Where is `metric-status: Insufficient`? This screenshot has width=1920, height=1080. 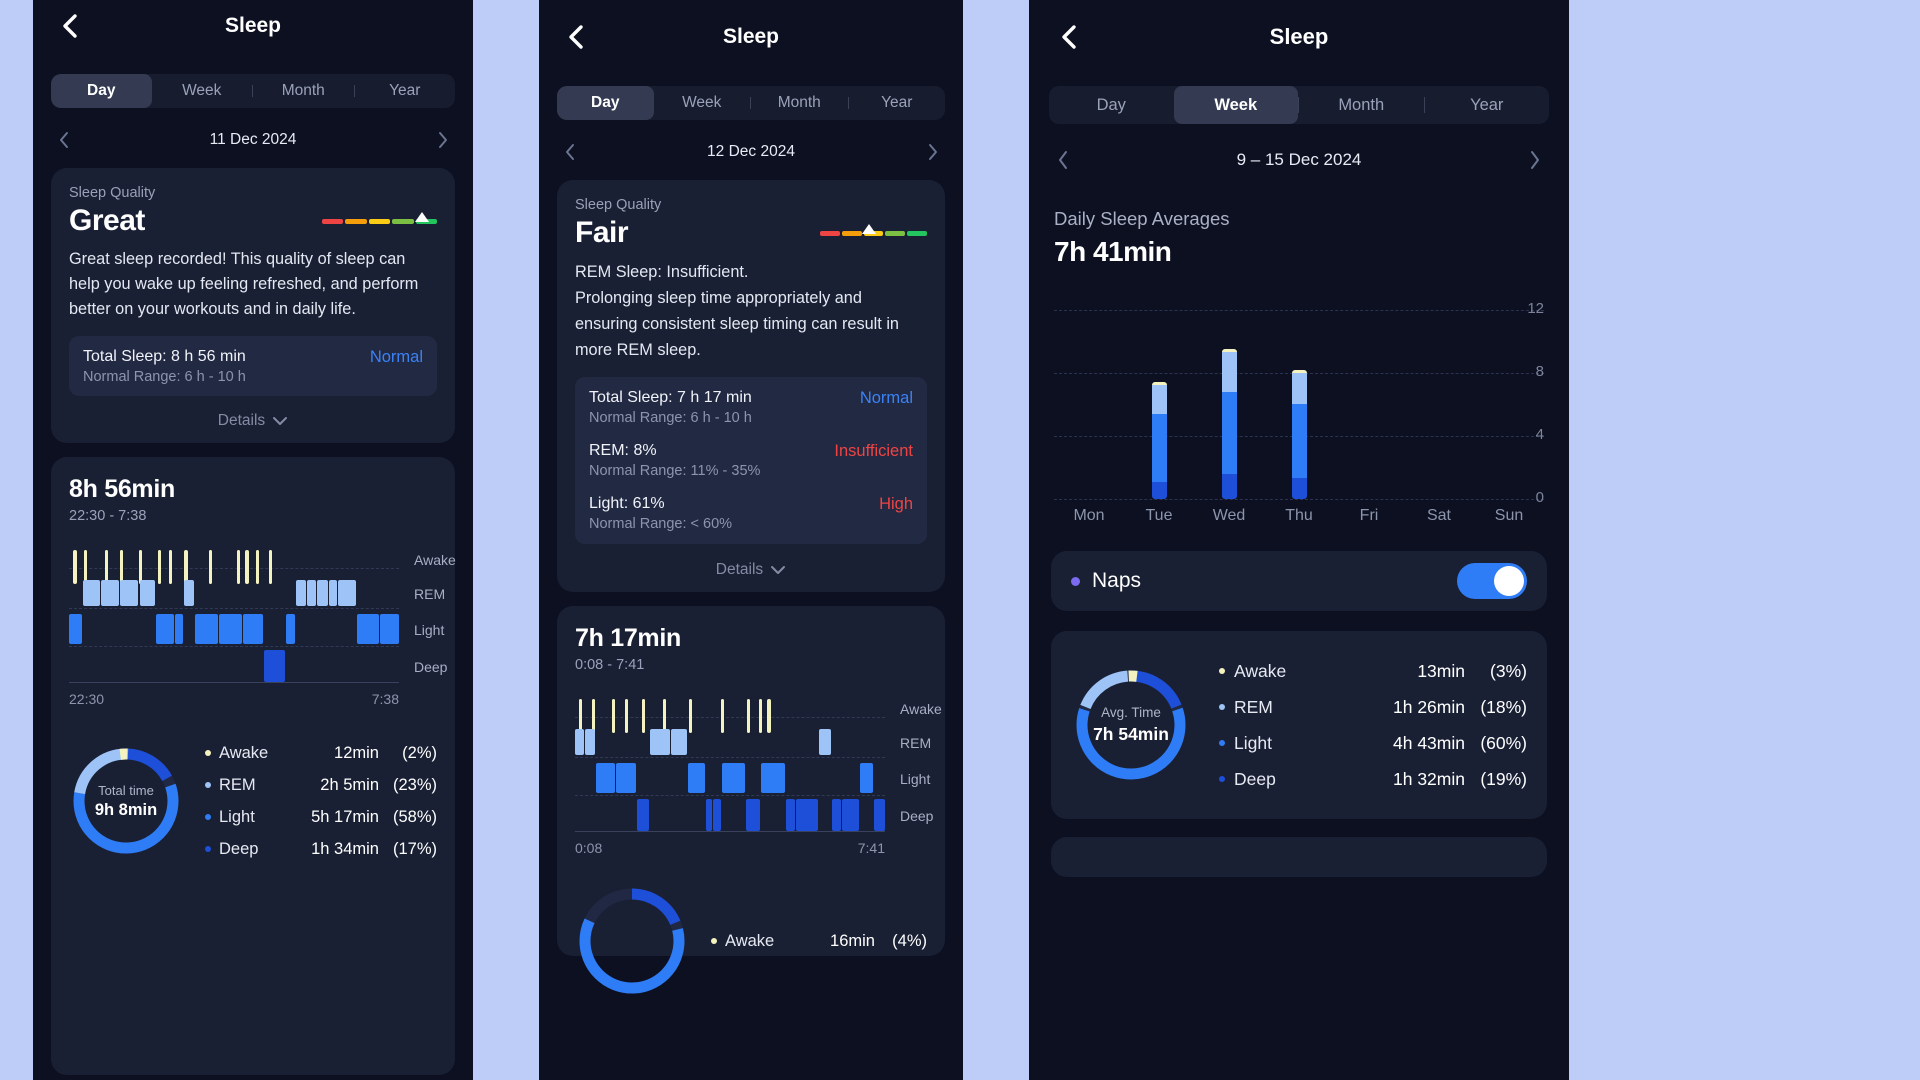 metric-status: Insufficient is located at coordinates (873, 451).